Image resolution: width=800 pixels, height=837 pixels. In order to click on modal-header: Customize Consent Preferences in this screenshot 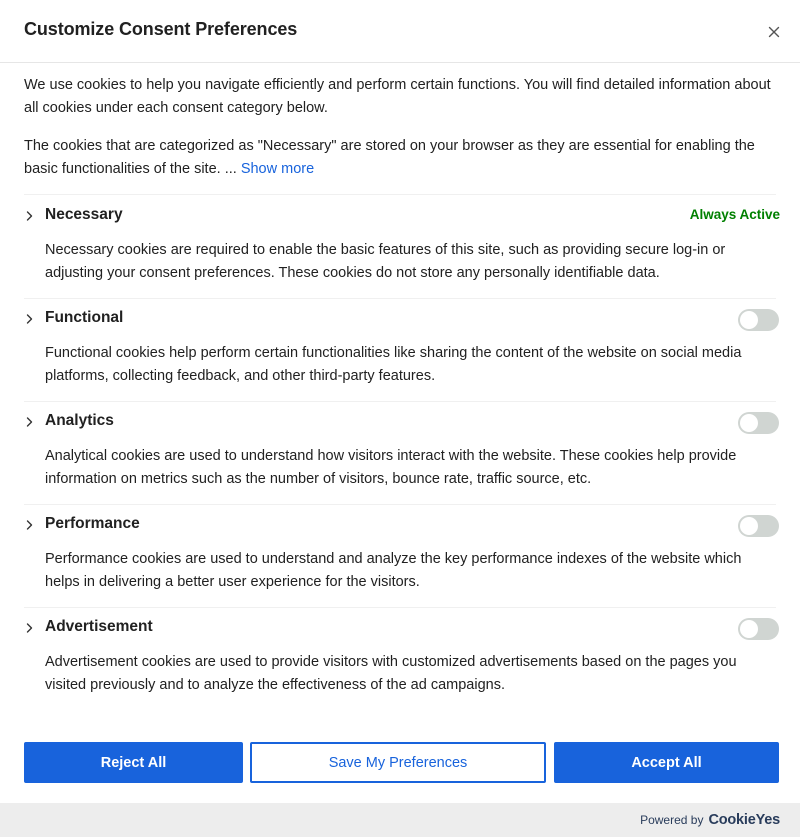, I will do `click(400, 31)`.